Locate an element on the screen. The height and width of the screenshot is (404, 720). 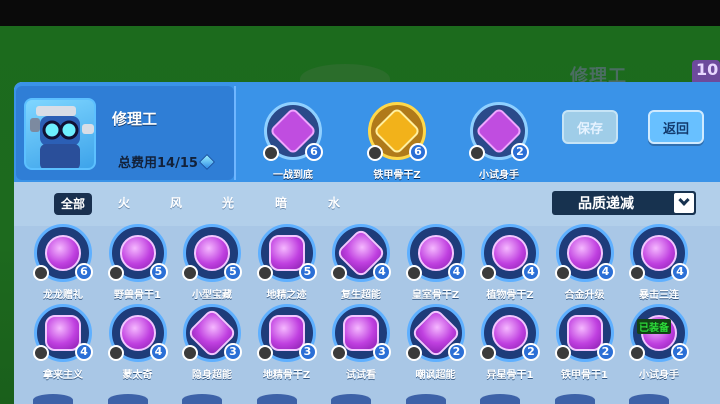
sort-label: 品质递减 is located at coordinates (606, 204).